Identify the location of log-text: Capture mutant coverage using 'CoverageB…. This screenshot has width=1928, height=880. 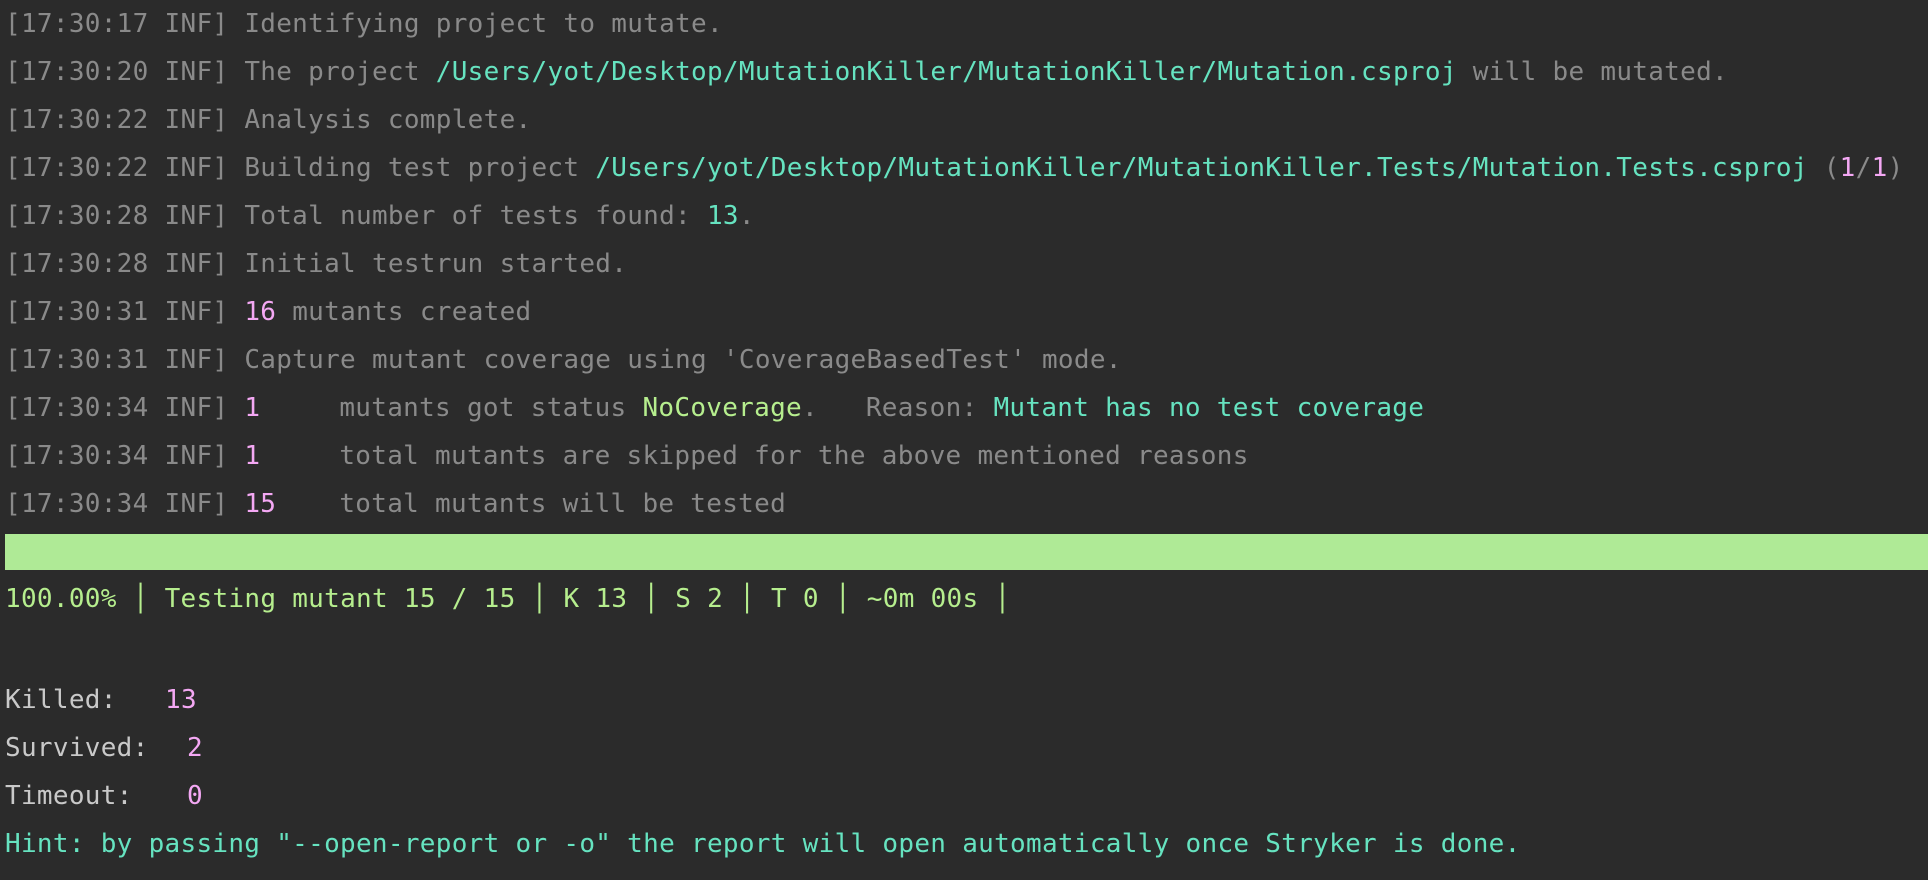
(675, 360).